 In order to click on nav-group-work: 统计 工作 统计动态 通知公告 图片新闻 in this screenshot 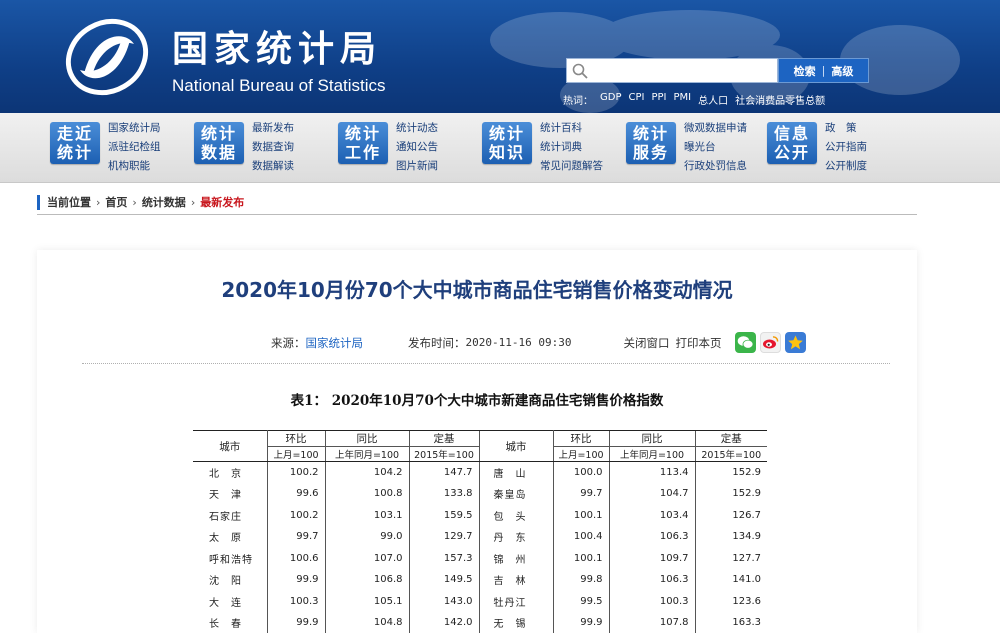, I will do `click(388, 148)`.